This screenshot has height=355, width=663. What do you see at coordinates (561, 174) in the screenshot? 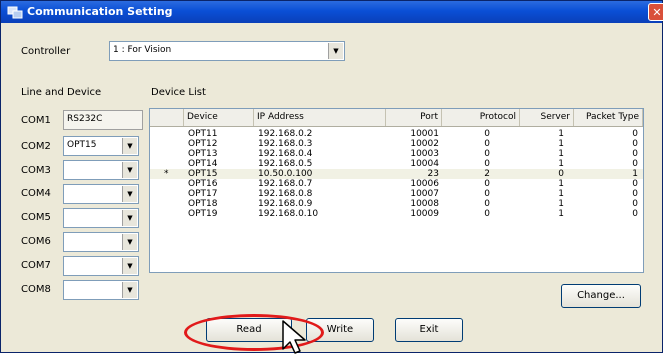
I see `cell-server: 0` at bounding box center [561, 174].